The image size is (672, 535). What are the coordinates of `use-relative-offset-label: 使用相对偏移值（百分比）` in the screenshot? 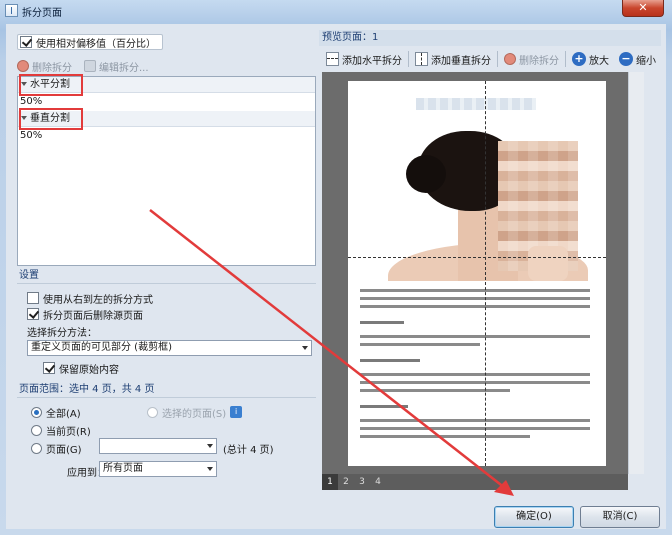 It's located at (96, 44).